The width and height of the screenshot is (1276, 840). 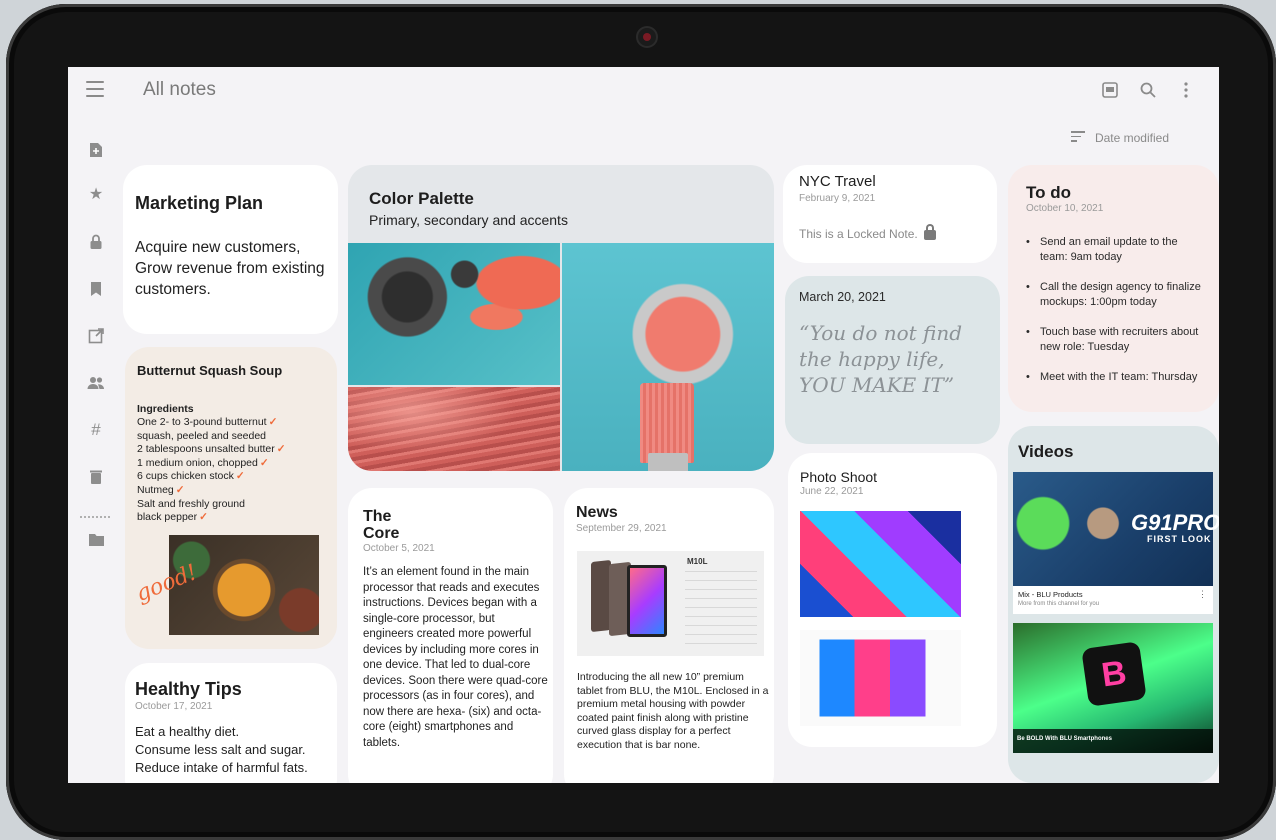 I want to click on top-bar: All notes, so click(x=643, y=91).